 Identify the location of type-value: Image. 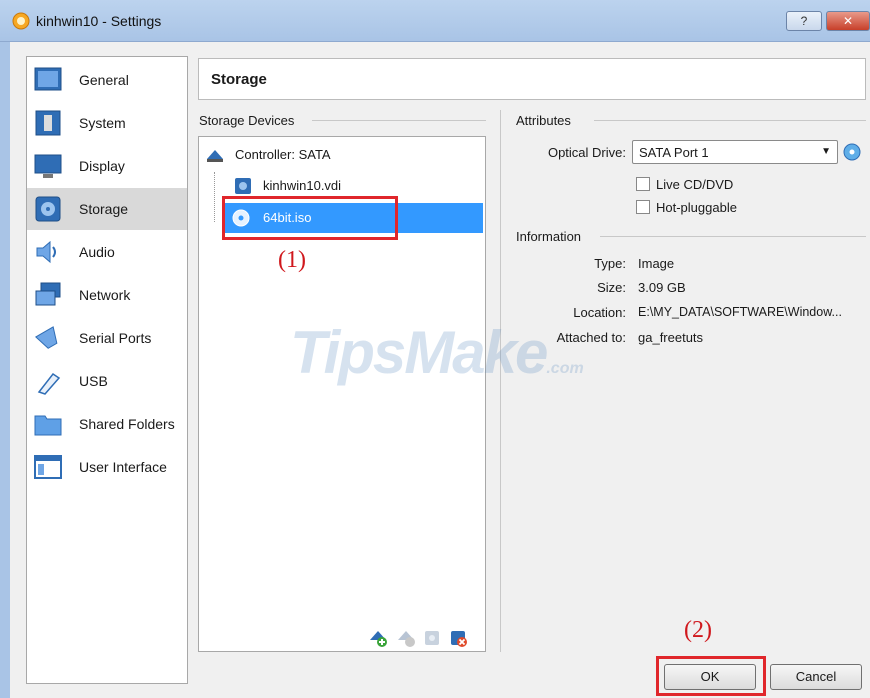
(656, 263).